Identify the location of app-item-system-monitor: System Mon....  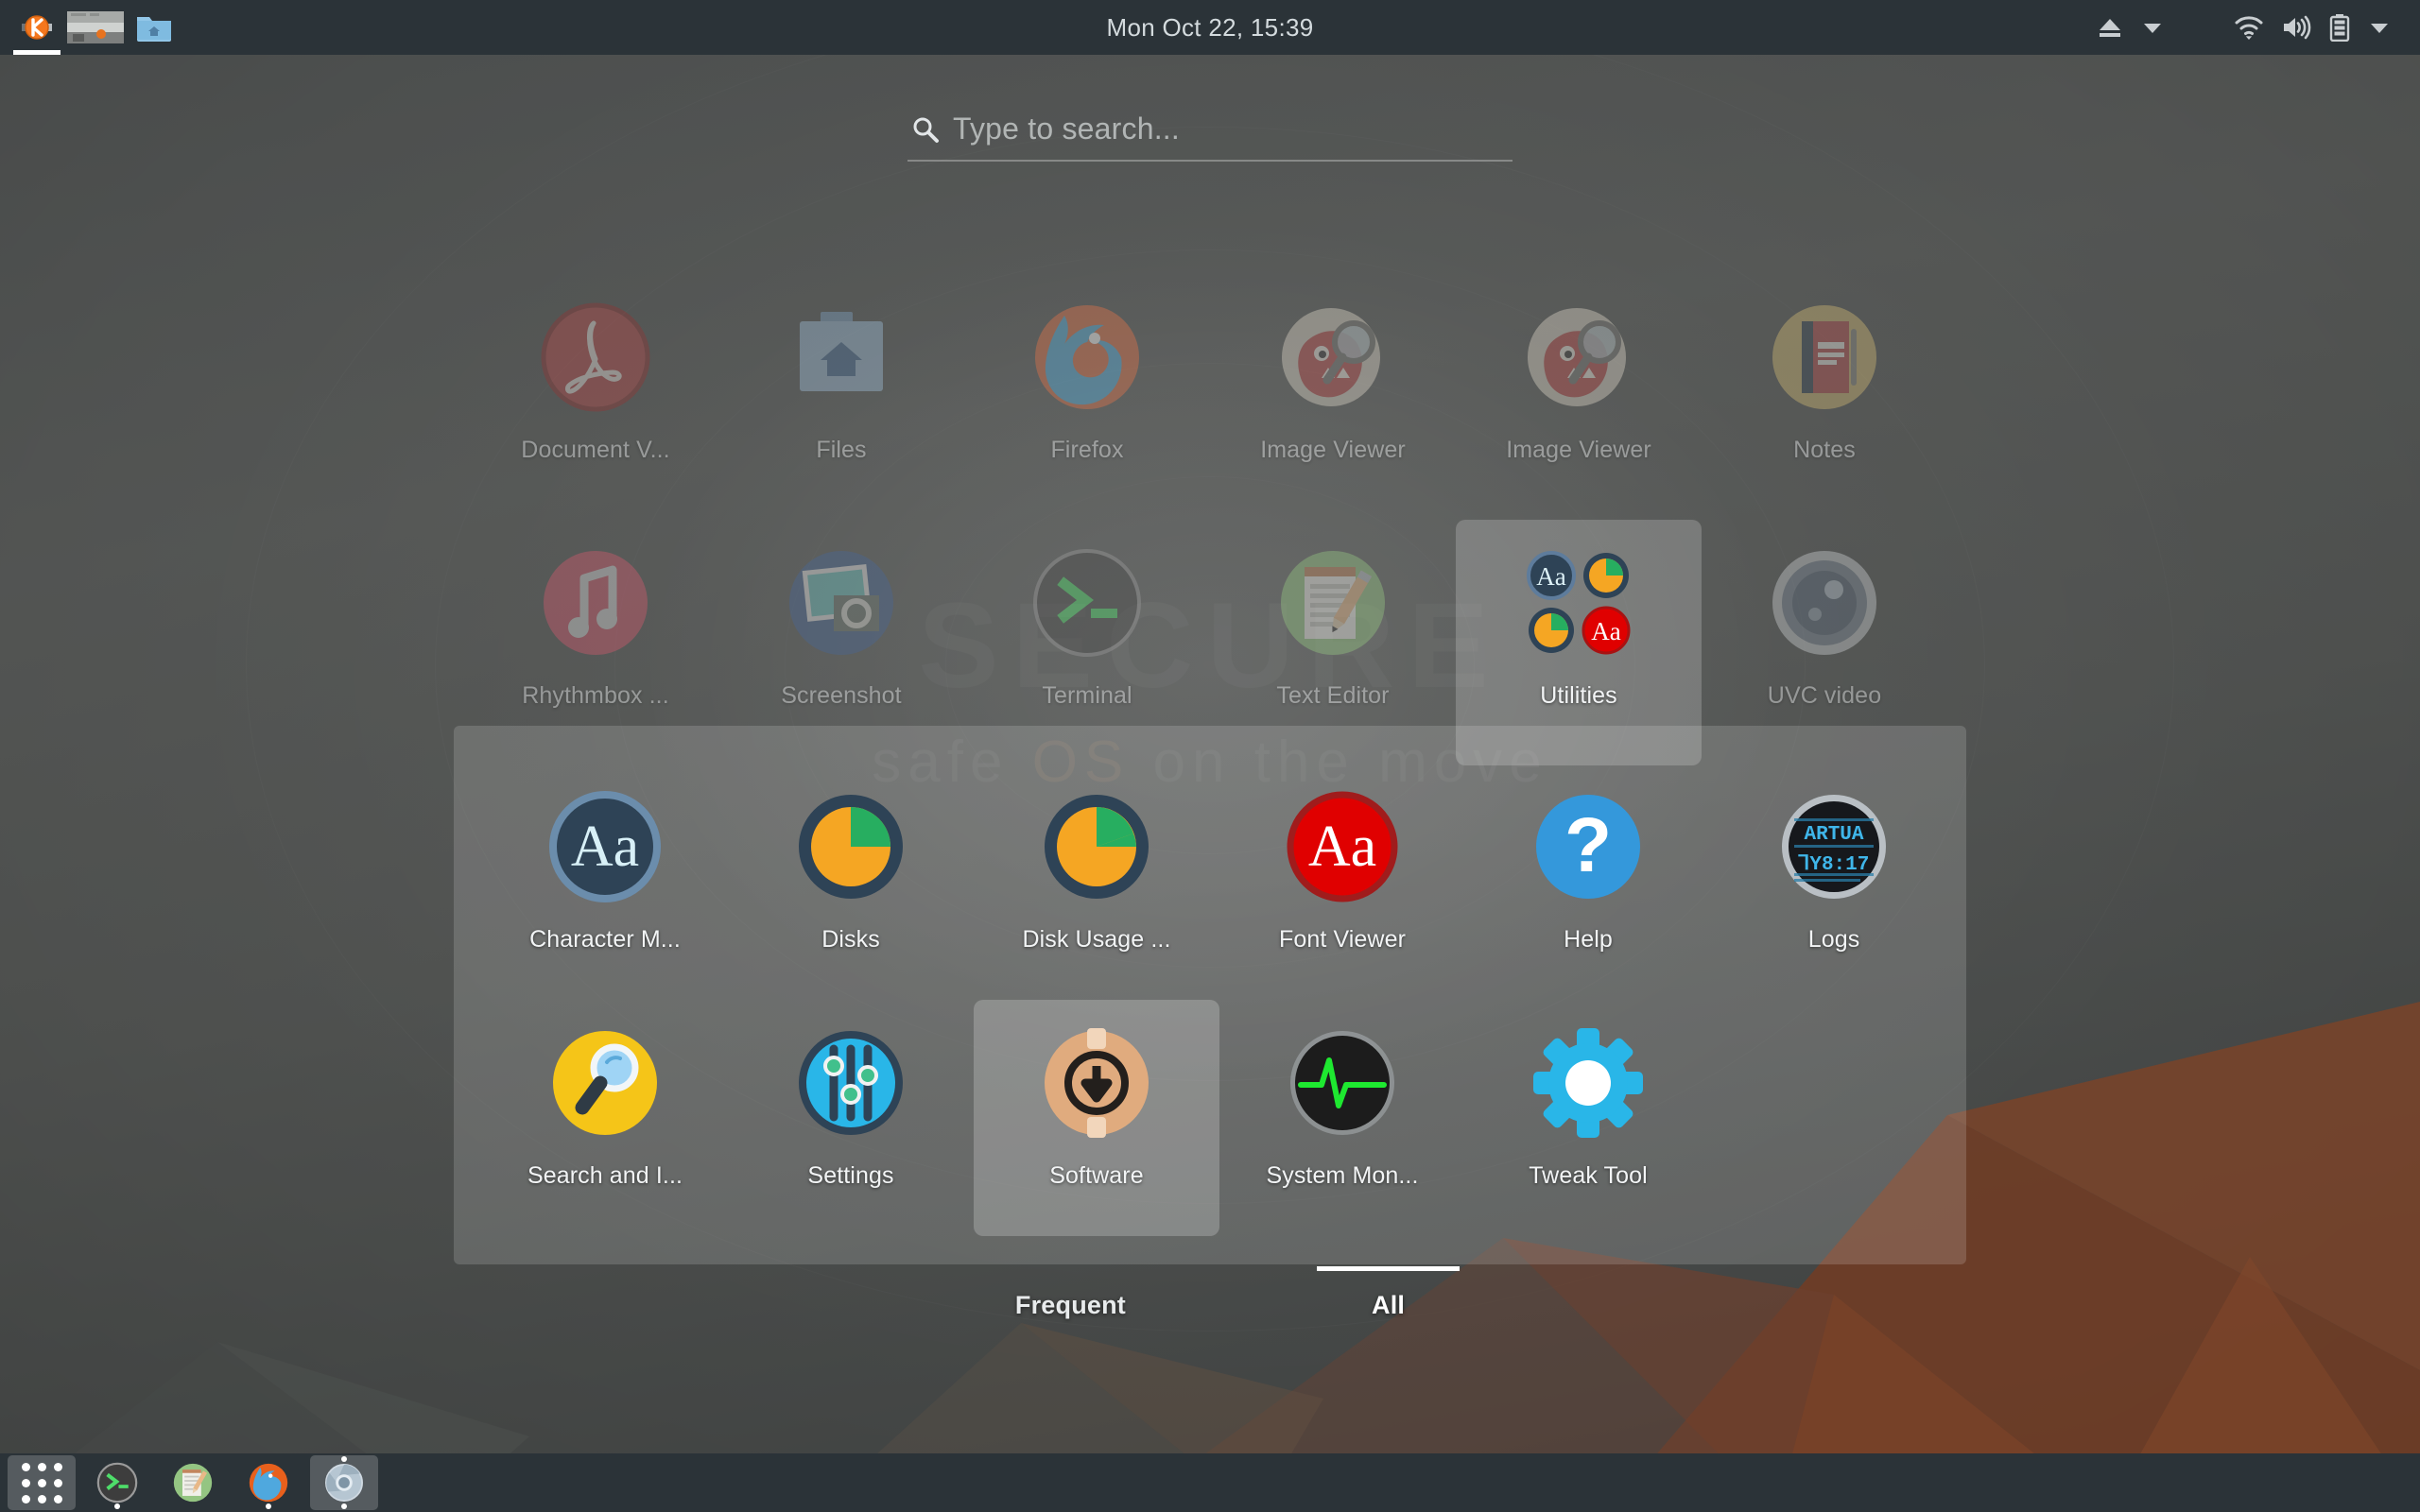
(1342, 1118).